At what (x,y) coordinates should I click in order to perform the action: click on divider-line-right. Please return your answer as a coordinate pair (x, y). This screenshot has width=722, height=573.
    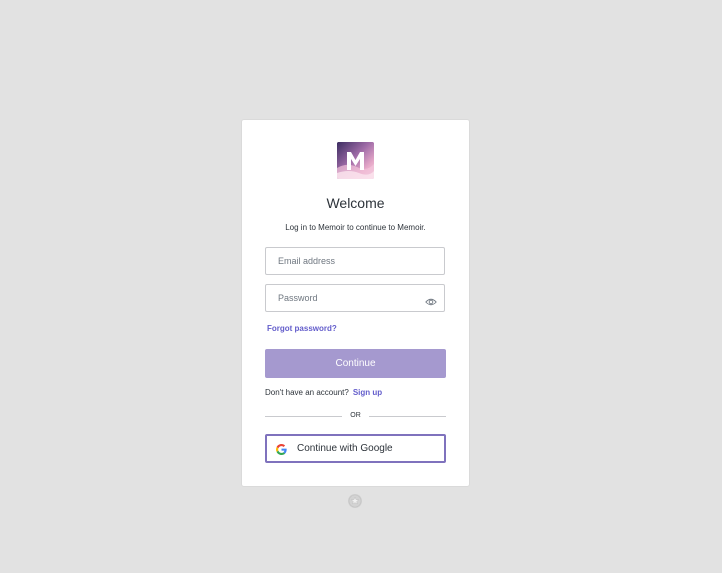
    Looking at the image, I should click on (407, 416).